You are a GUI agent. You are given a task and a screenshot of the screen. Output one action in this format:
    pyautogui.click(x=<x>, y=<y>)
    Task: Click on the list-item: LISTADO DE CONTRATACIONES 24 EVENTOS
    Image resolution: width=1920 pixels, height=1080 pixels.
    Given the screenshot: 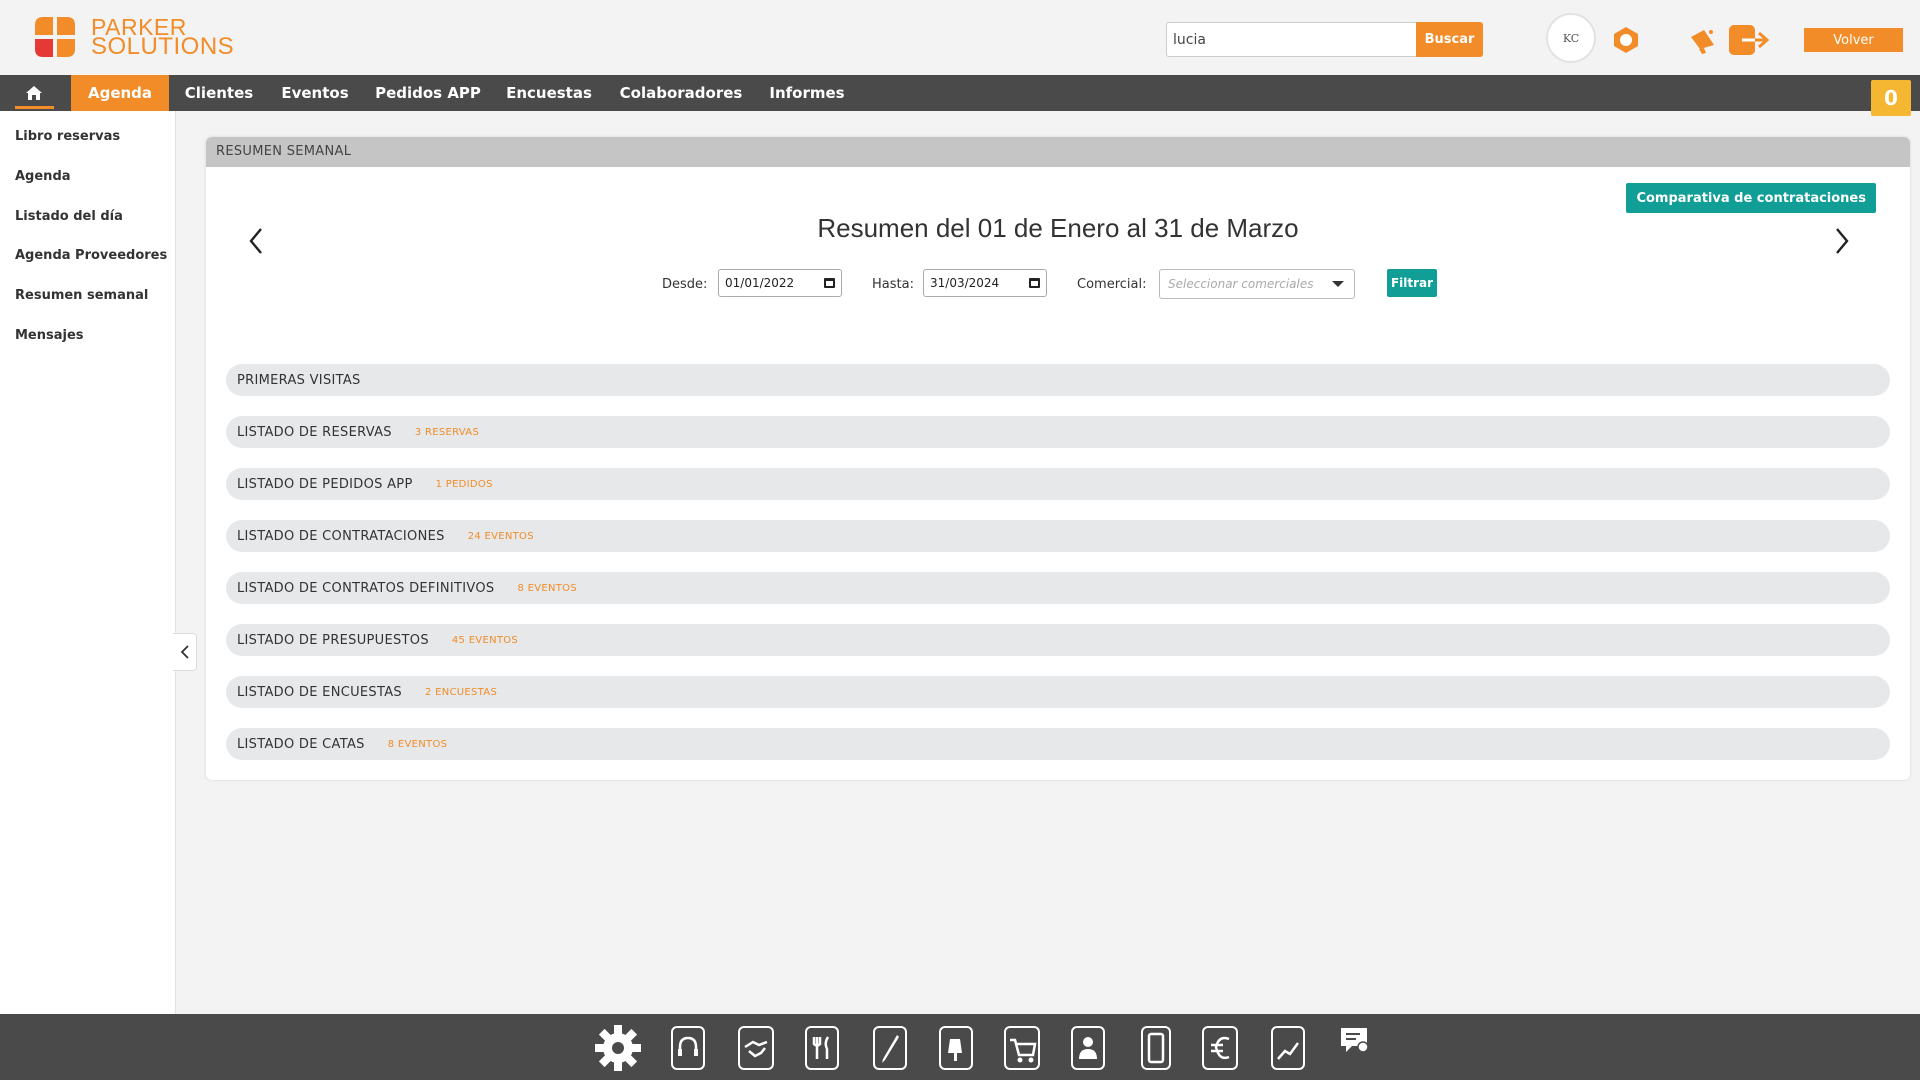 What is the action you would take?
    pyautogui.click(x=1058, y=536)
    